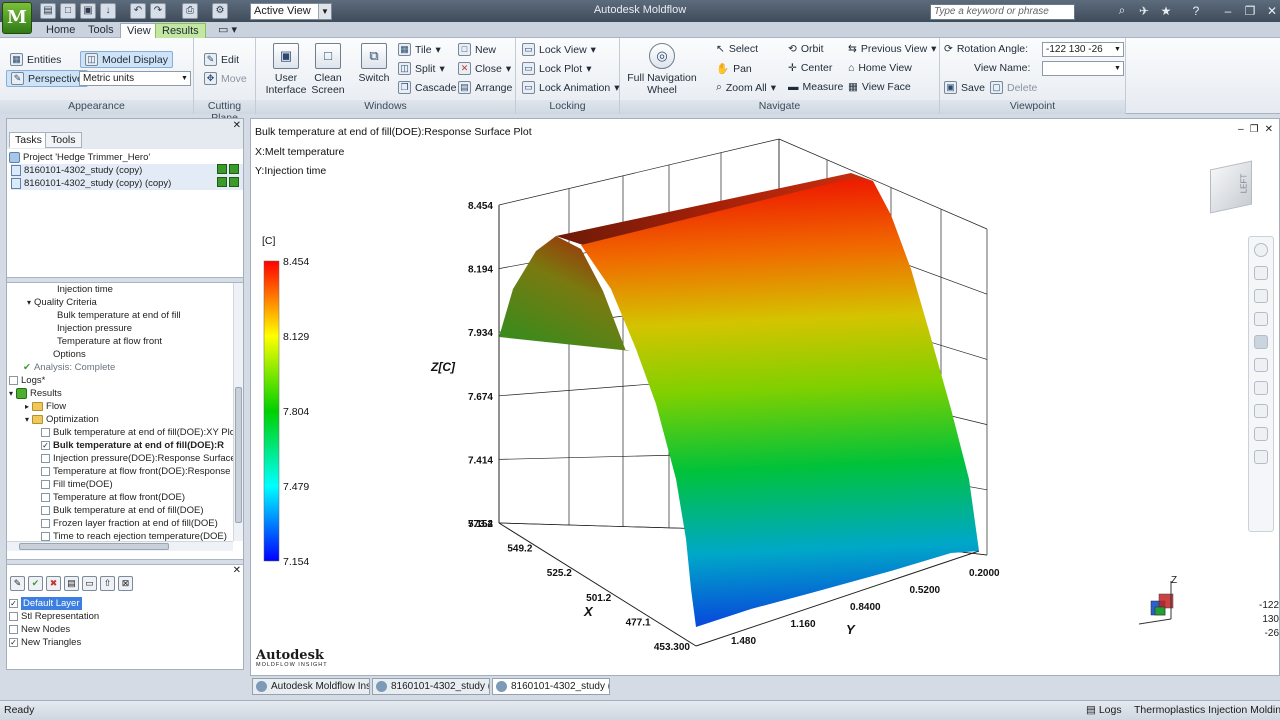 This screenshot has height=720, width=1280. I want to click on active-view-select: Active View ▼, so click(291, 11).